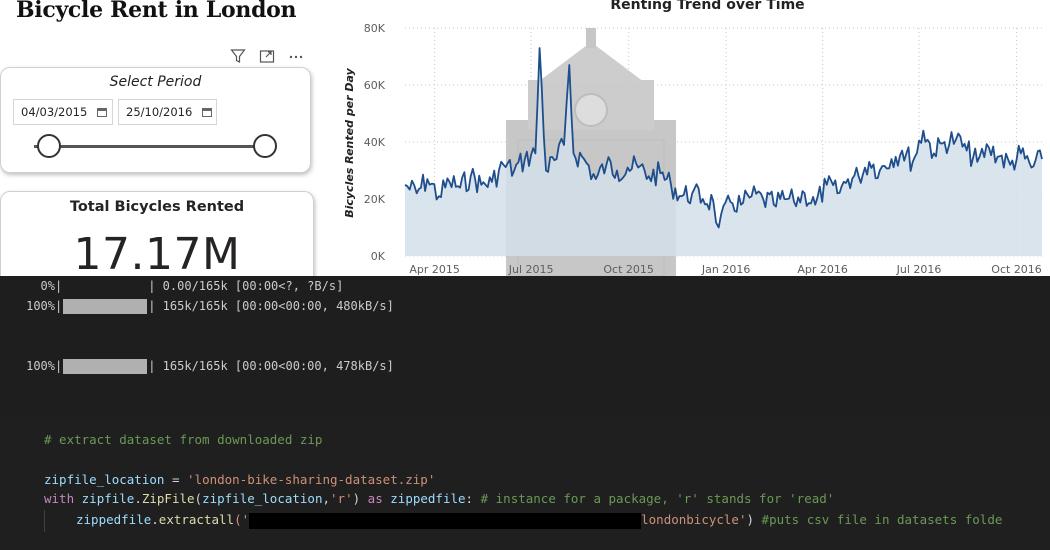 The image size is (1050, 550). What do you see at coordinates (296, 56) in the screenshot?
I see `more-options-icon` at bounding box center [296, 56].